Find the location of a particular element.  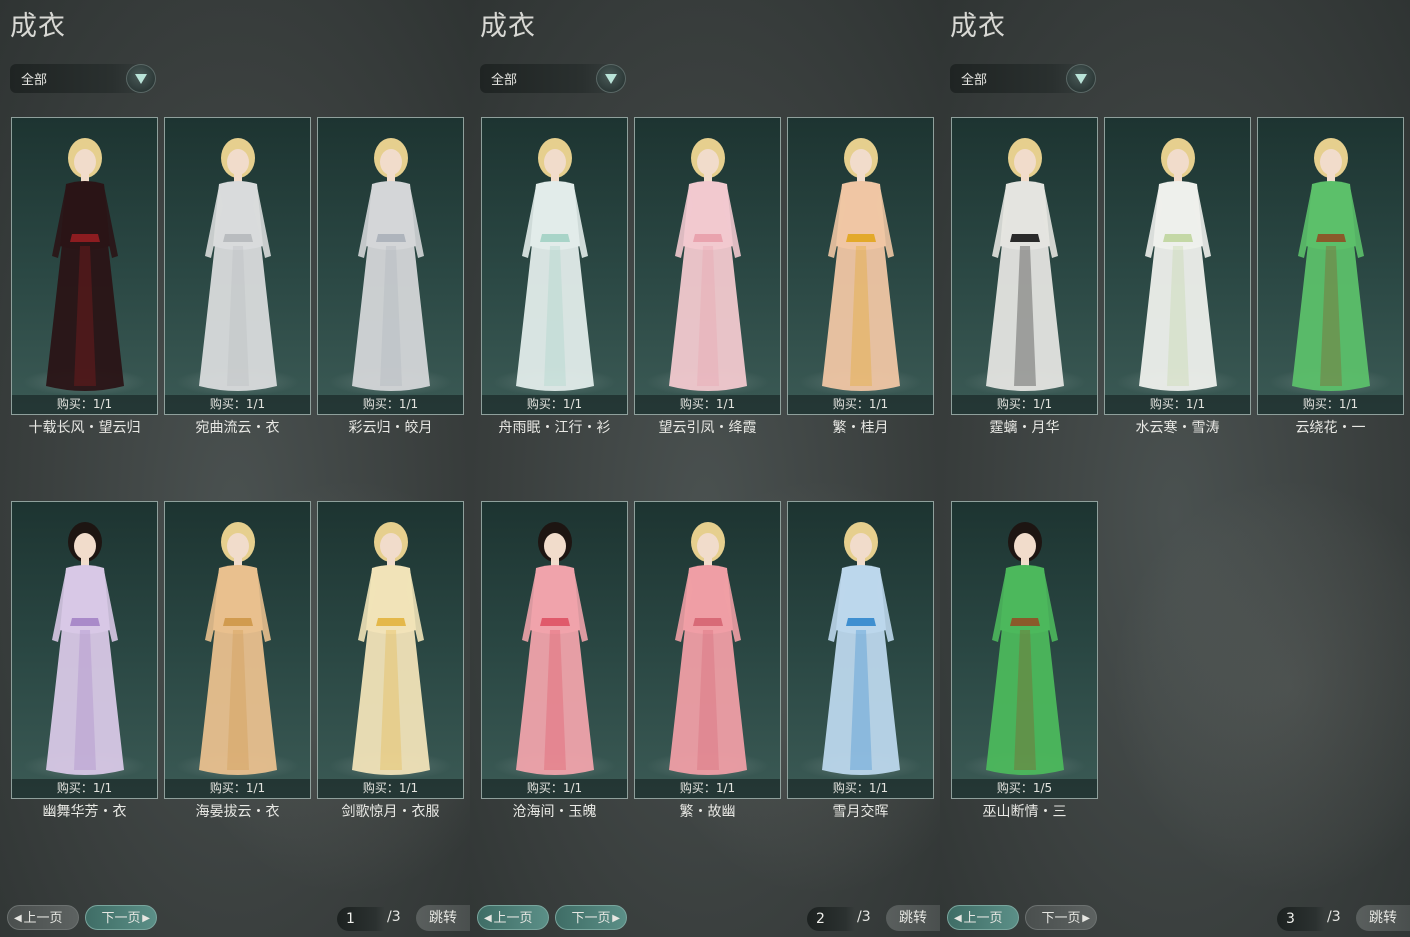

outfit-name: 繁・故幽 is located at coordinates (707, 812).